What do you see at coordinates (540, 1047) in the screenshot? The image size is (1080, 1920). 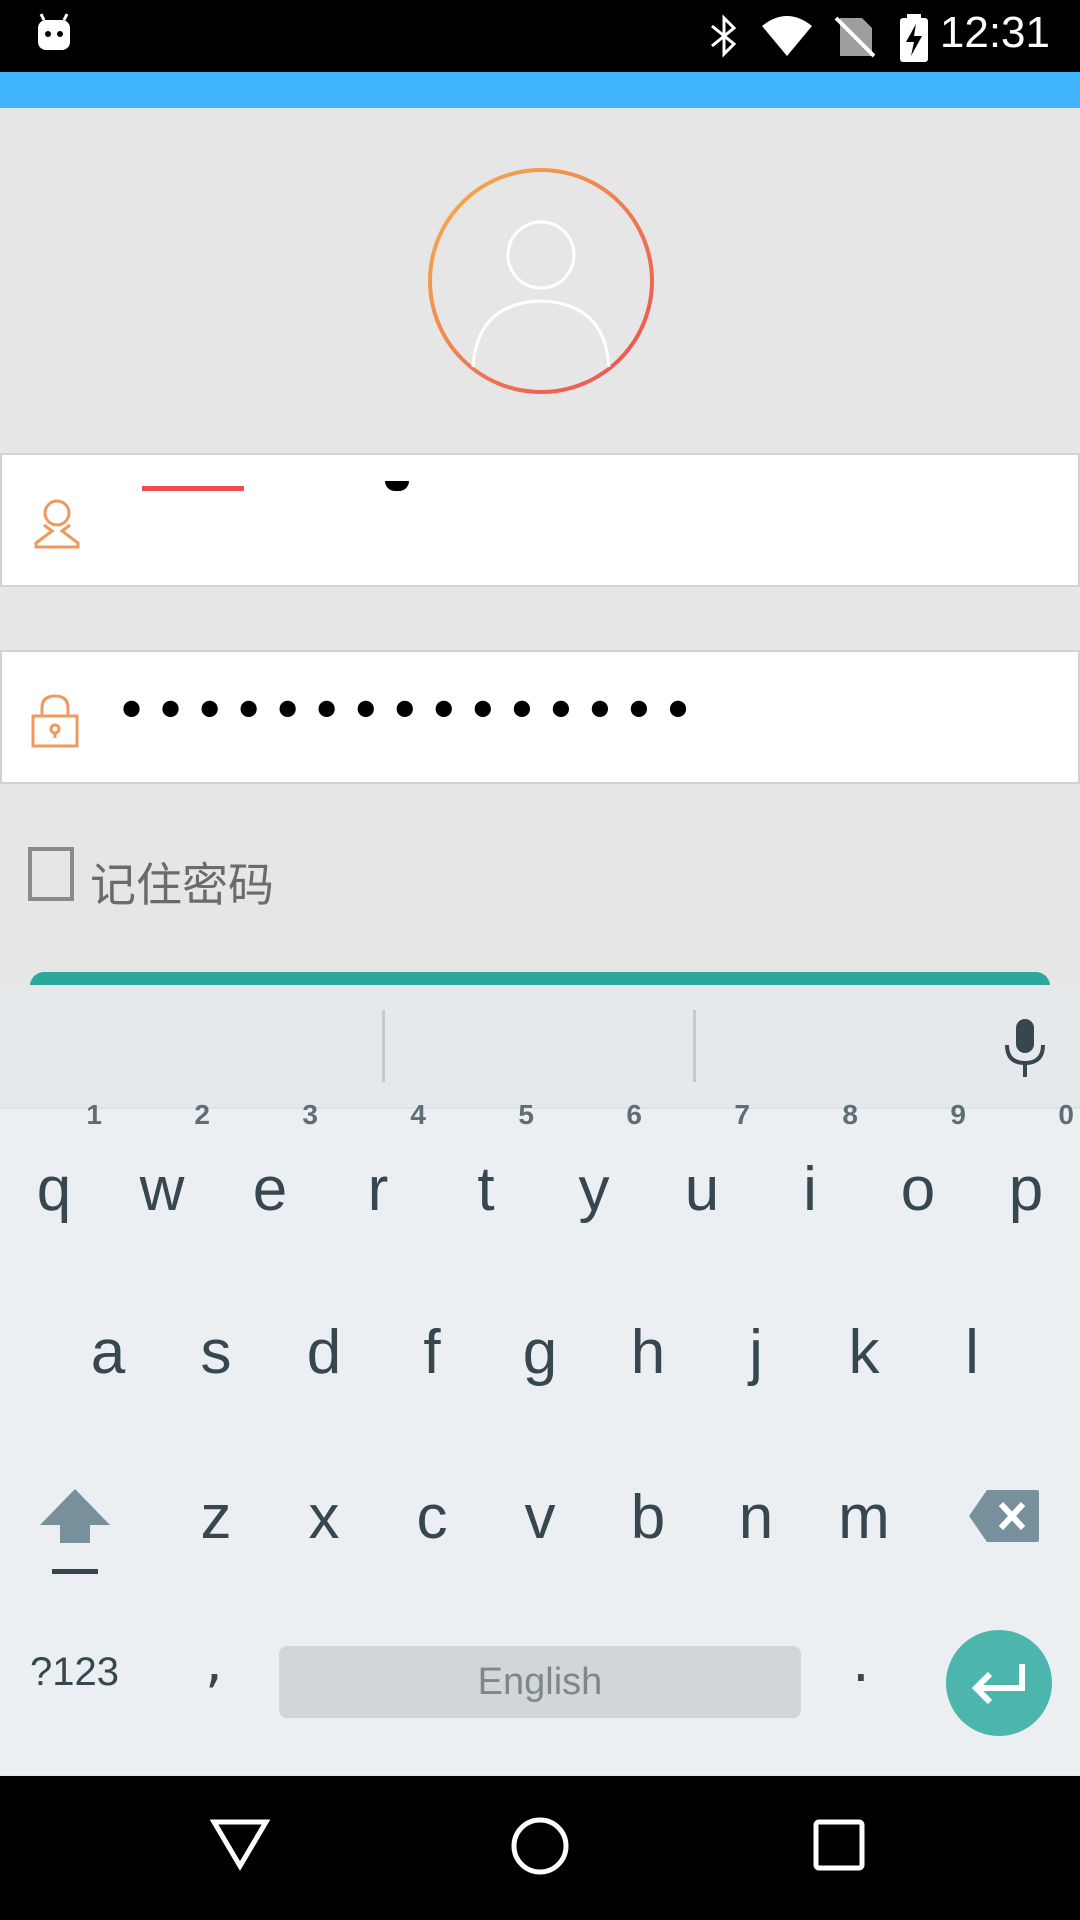 I see `suggestion-strip` at bounding box center [540, 1047].